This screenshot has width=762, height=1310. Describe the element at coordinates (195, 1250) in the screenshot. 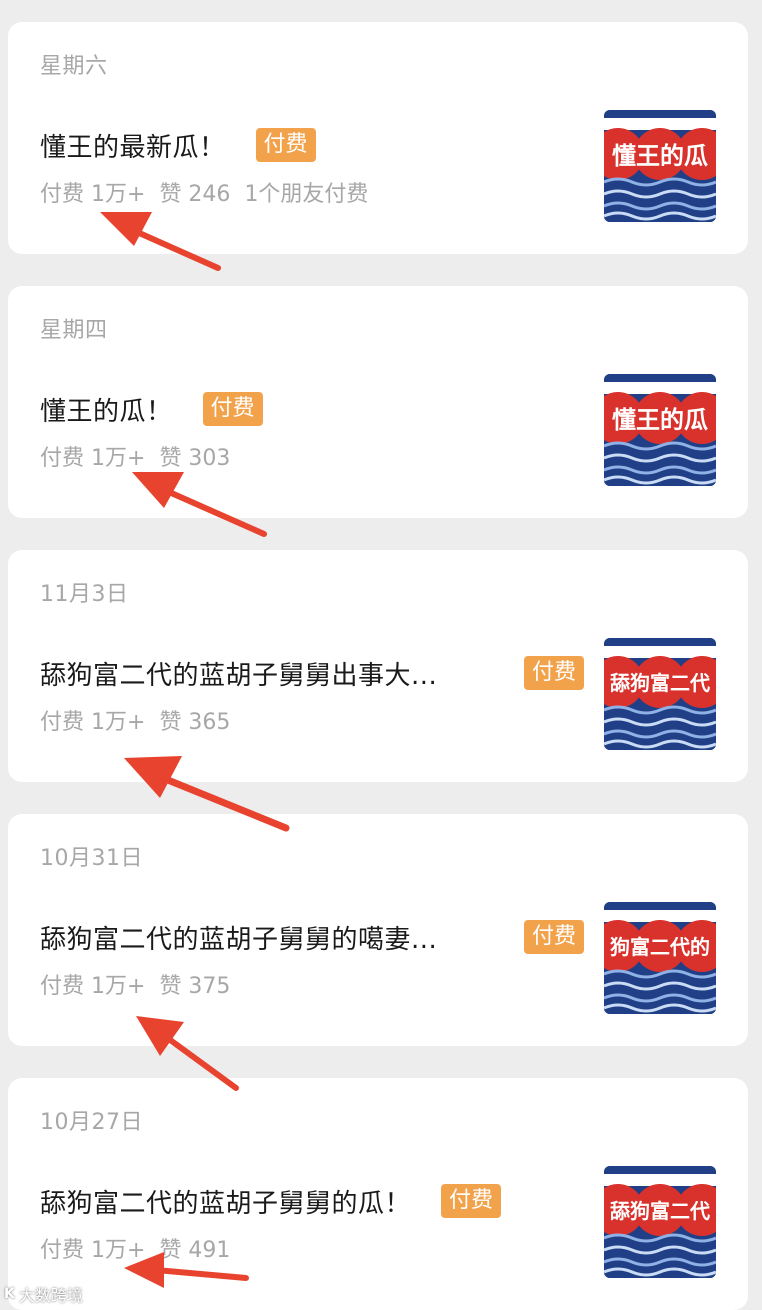

I see `like-count: 赞 491` at that location.